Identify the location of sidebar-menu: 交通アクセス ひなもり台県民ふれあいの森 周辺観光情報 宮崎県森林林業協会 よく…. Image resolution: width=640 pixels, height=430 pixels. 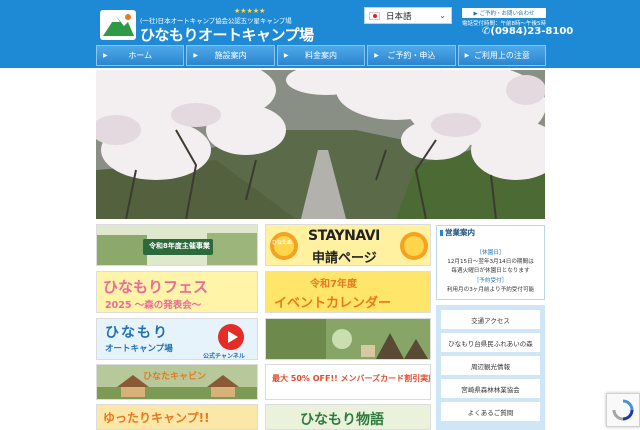
(490, 367).